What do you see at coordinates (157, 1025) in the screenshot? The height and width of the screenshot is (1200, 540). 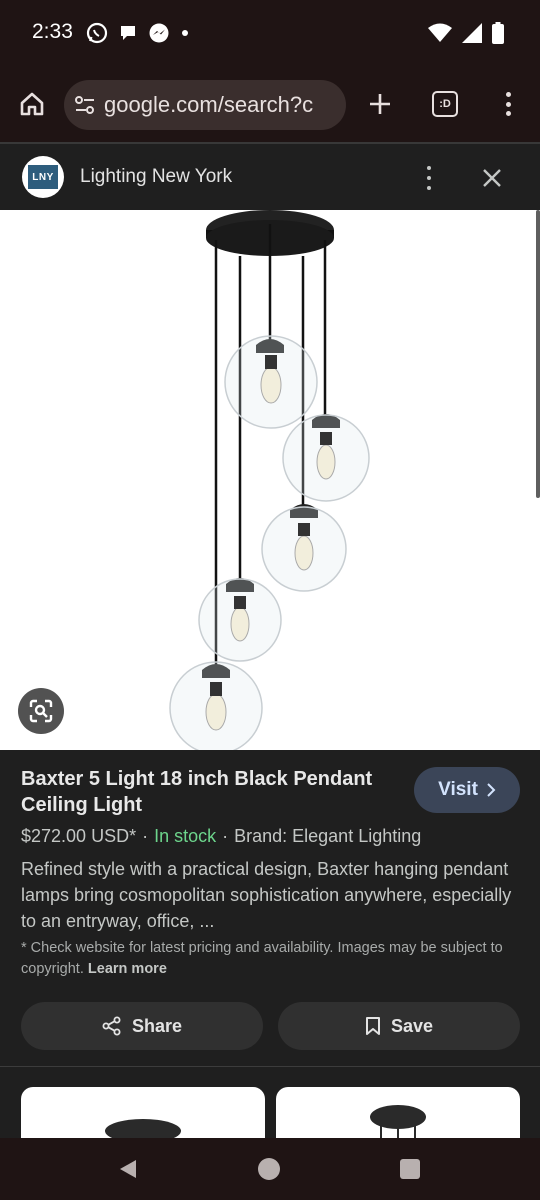 I see `share-label: Share` at bounding box center [157, 1025].